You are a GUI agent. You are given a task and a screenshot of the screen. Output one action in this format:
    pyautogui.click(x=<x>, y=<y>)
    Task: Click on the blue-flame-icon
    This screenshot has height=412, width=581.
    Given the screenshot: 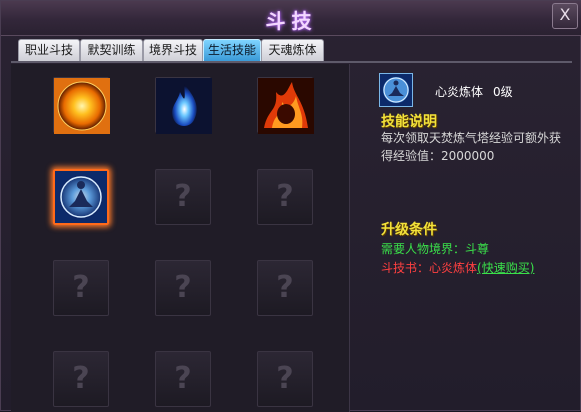 What is the action you would take?
    pyautogui.click(x=184, y=106)
    